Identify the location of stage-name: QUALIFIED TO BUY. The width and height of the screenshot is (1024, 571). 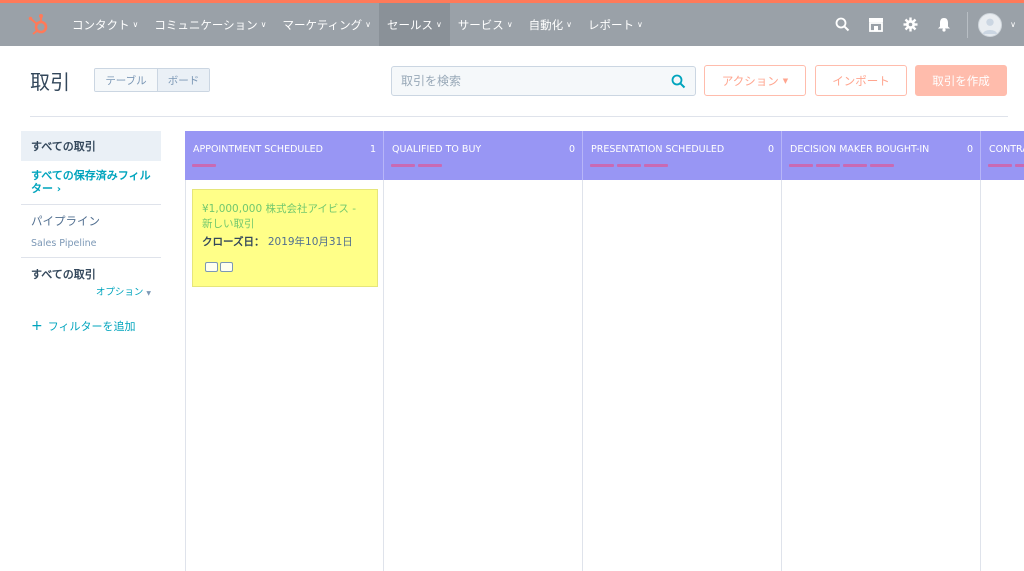
(437, 149).